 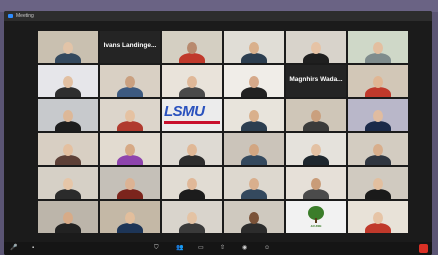 I want to click on title-bar: Meeting, so click(x=218, y=16).